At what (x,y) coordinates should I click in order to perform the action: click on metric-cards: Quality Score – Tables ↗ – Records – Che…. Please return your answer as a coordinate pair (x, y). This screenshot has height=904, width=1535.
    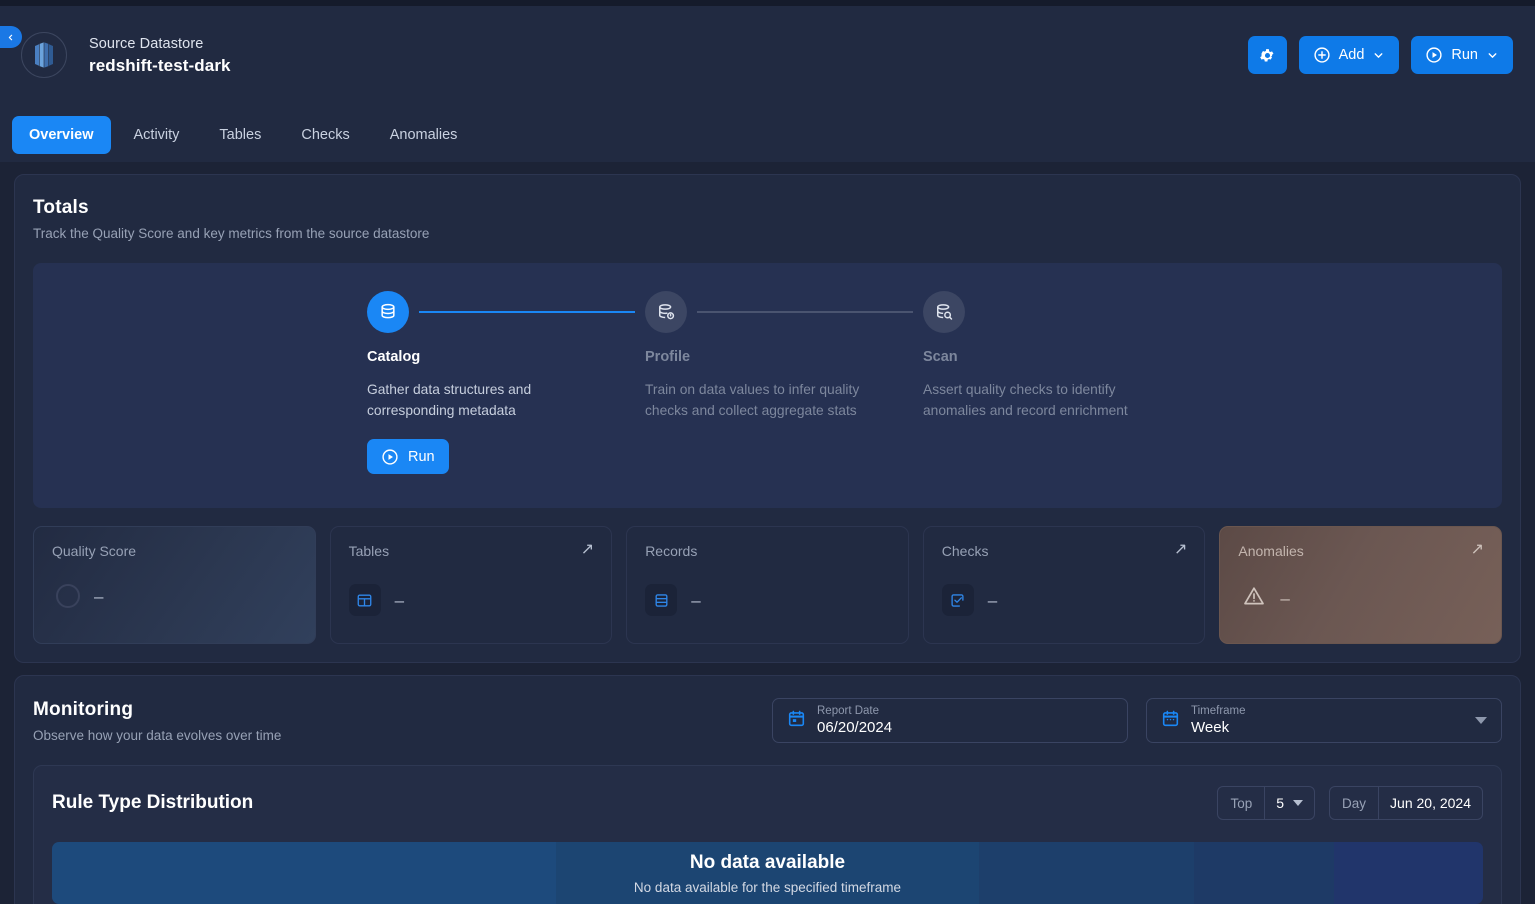
    Looking at the image, I should click on (767, 585).